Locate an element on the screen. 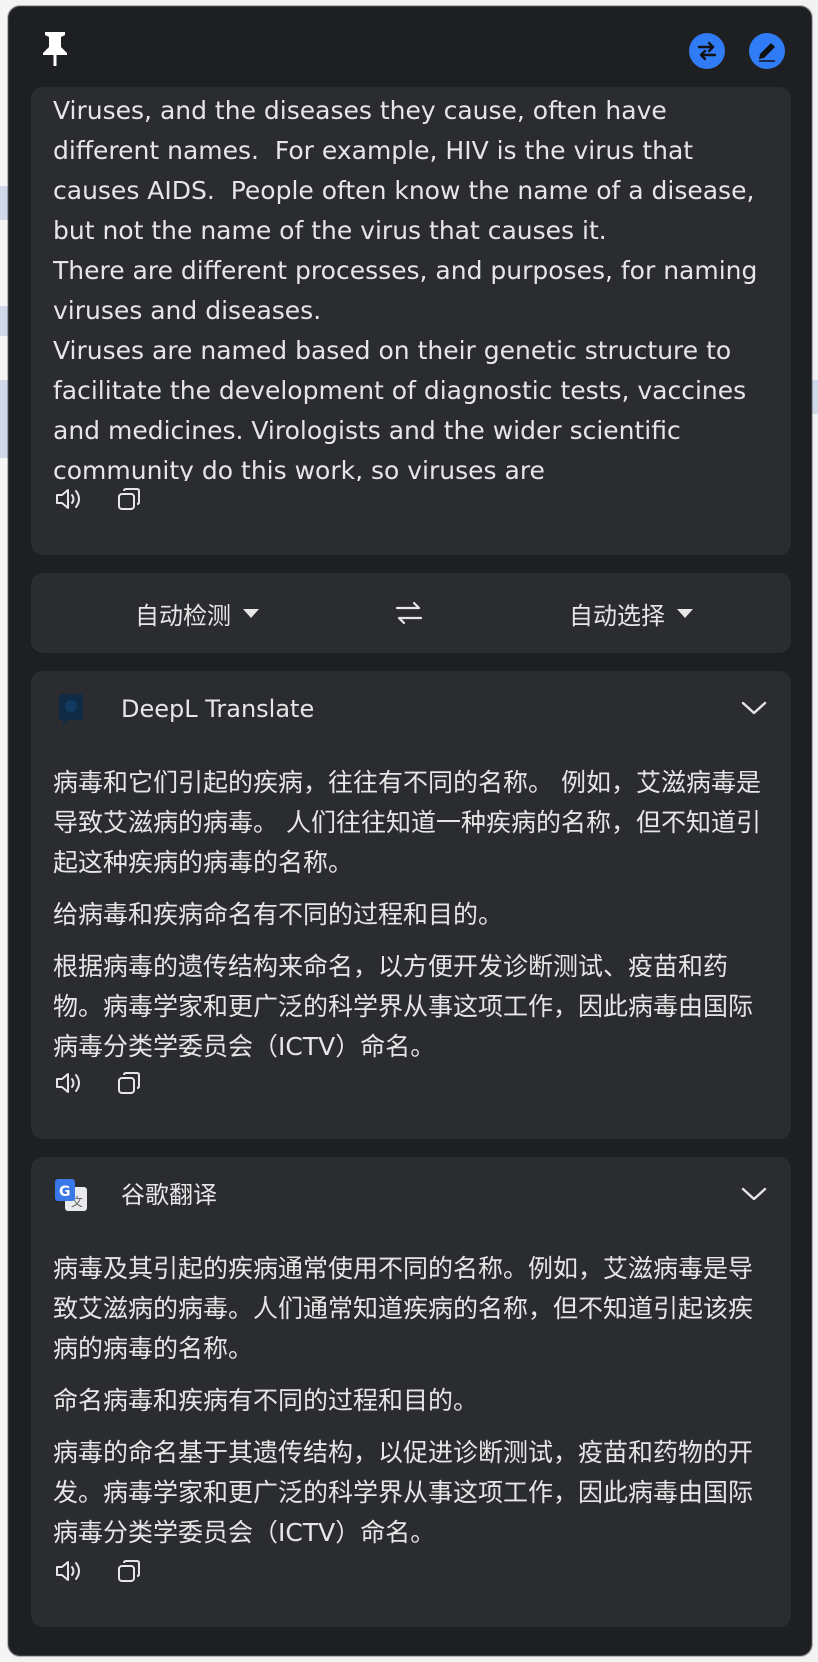  google-actions is located at coordinates (99, 1571).